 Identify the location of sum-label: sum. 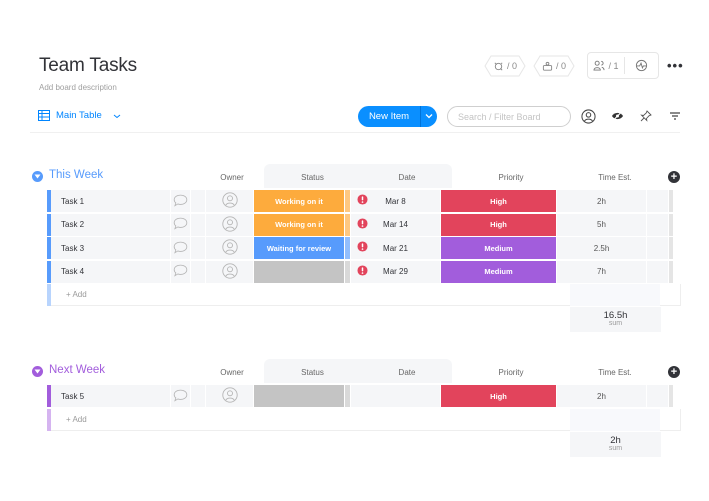
(615, 448).